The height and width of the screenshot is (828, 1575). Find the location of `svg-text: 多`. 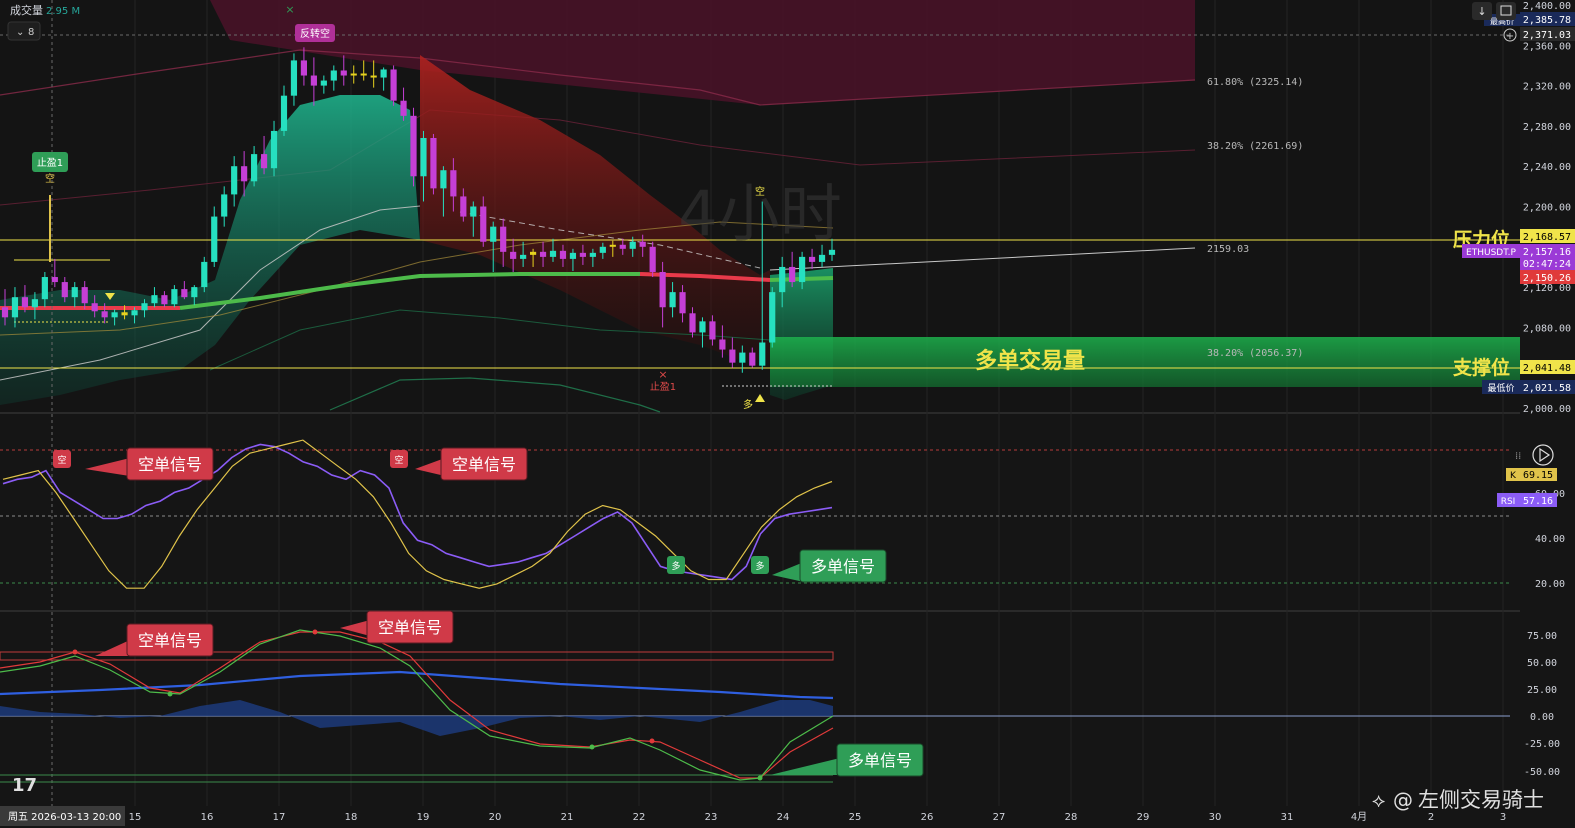

svg-text: 多 is located at coordinates (748, 404).